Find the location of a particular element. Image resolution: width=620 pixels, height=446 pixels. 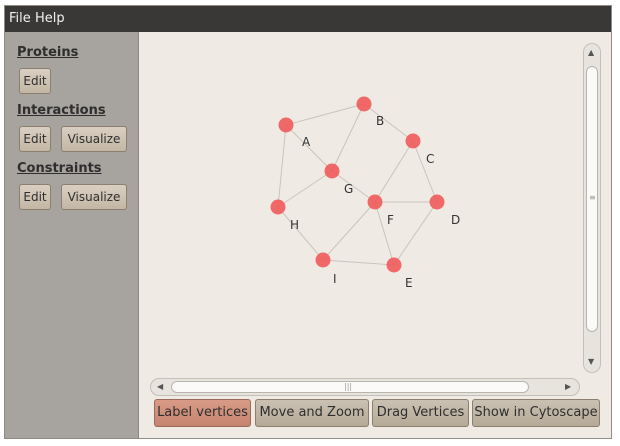

vertex-E is located at coordinates (394, 265).